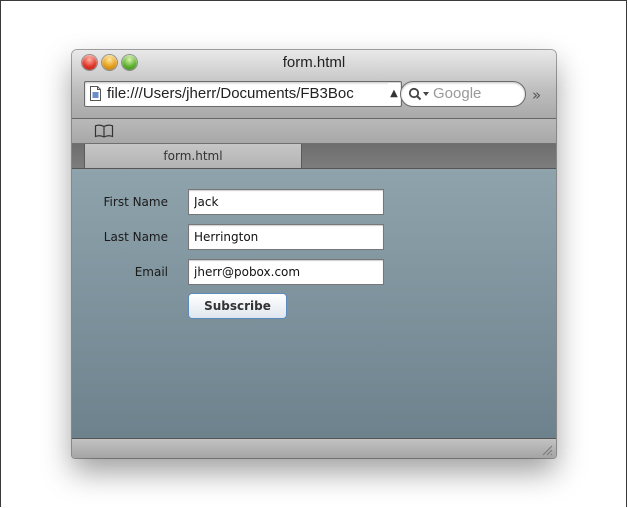 The image size is (628, 508). What do you see at coordinates (104, 131) in the screenshot?
I see `book-icon` at bounding box center [104, 131].